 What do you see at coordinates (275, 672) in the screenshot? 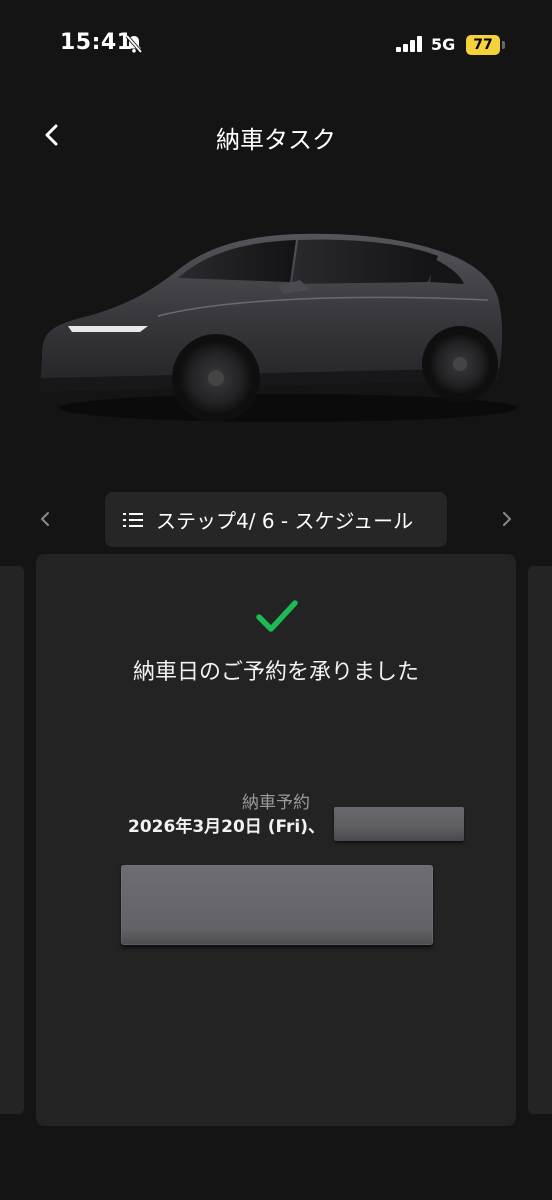
I see `confirmation-message: 納車日のご予約を承りました` at bounding box center [275, 672].